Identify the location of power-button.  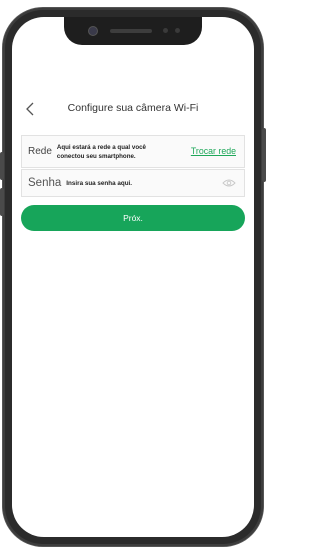
(264, 155).